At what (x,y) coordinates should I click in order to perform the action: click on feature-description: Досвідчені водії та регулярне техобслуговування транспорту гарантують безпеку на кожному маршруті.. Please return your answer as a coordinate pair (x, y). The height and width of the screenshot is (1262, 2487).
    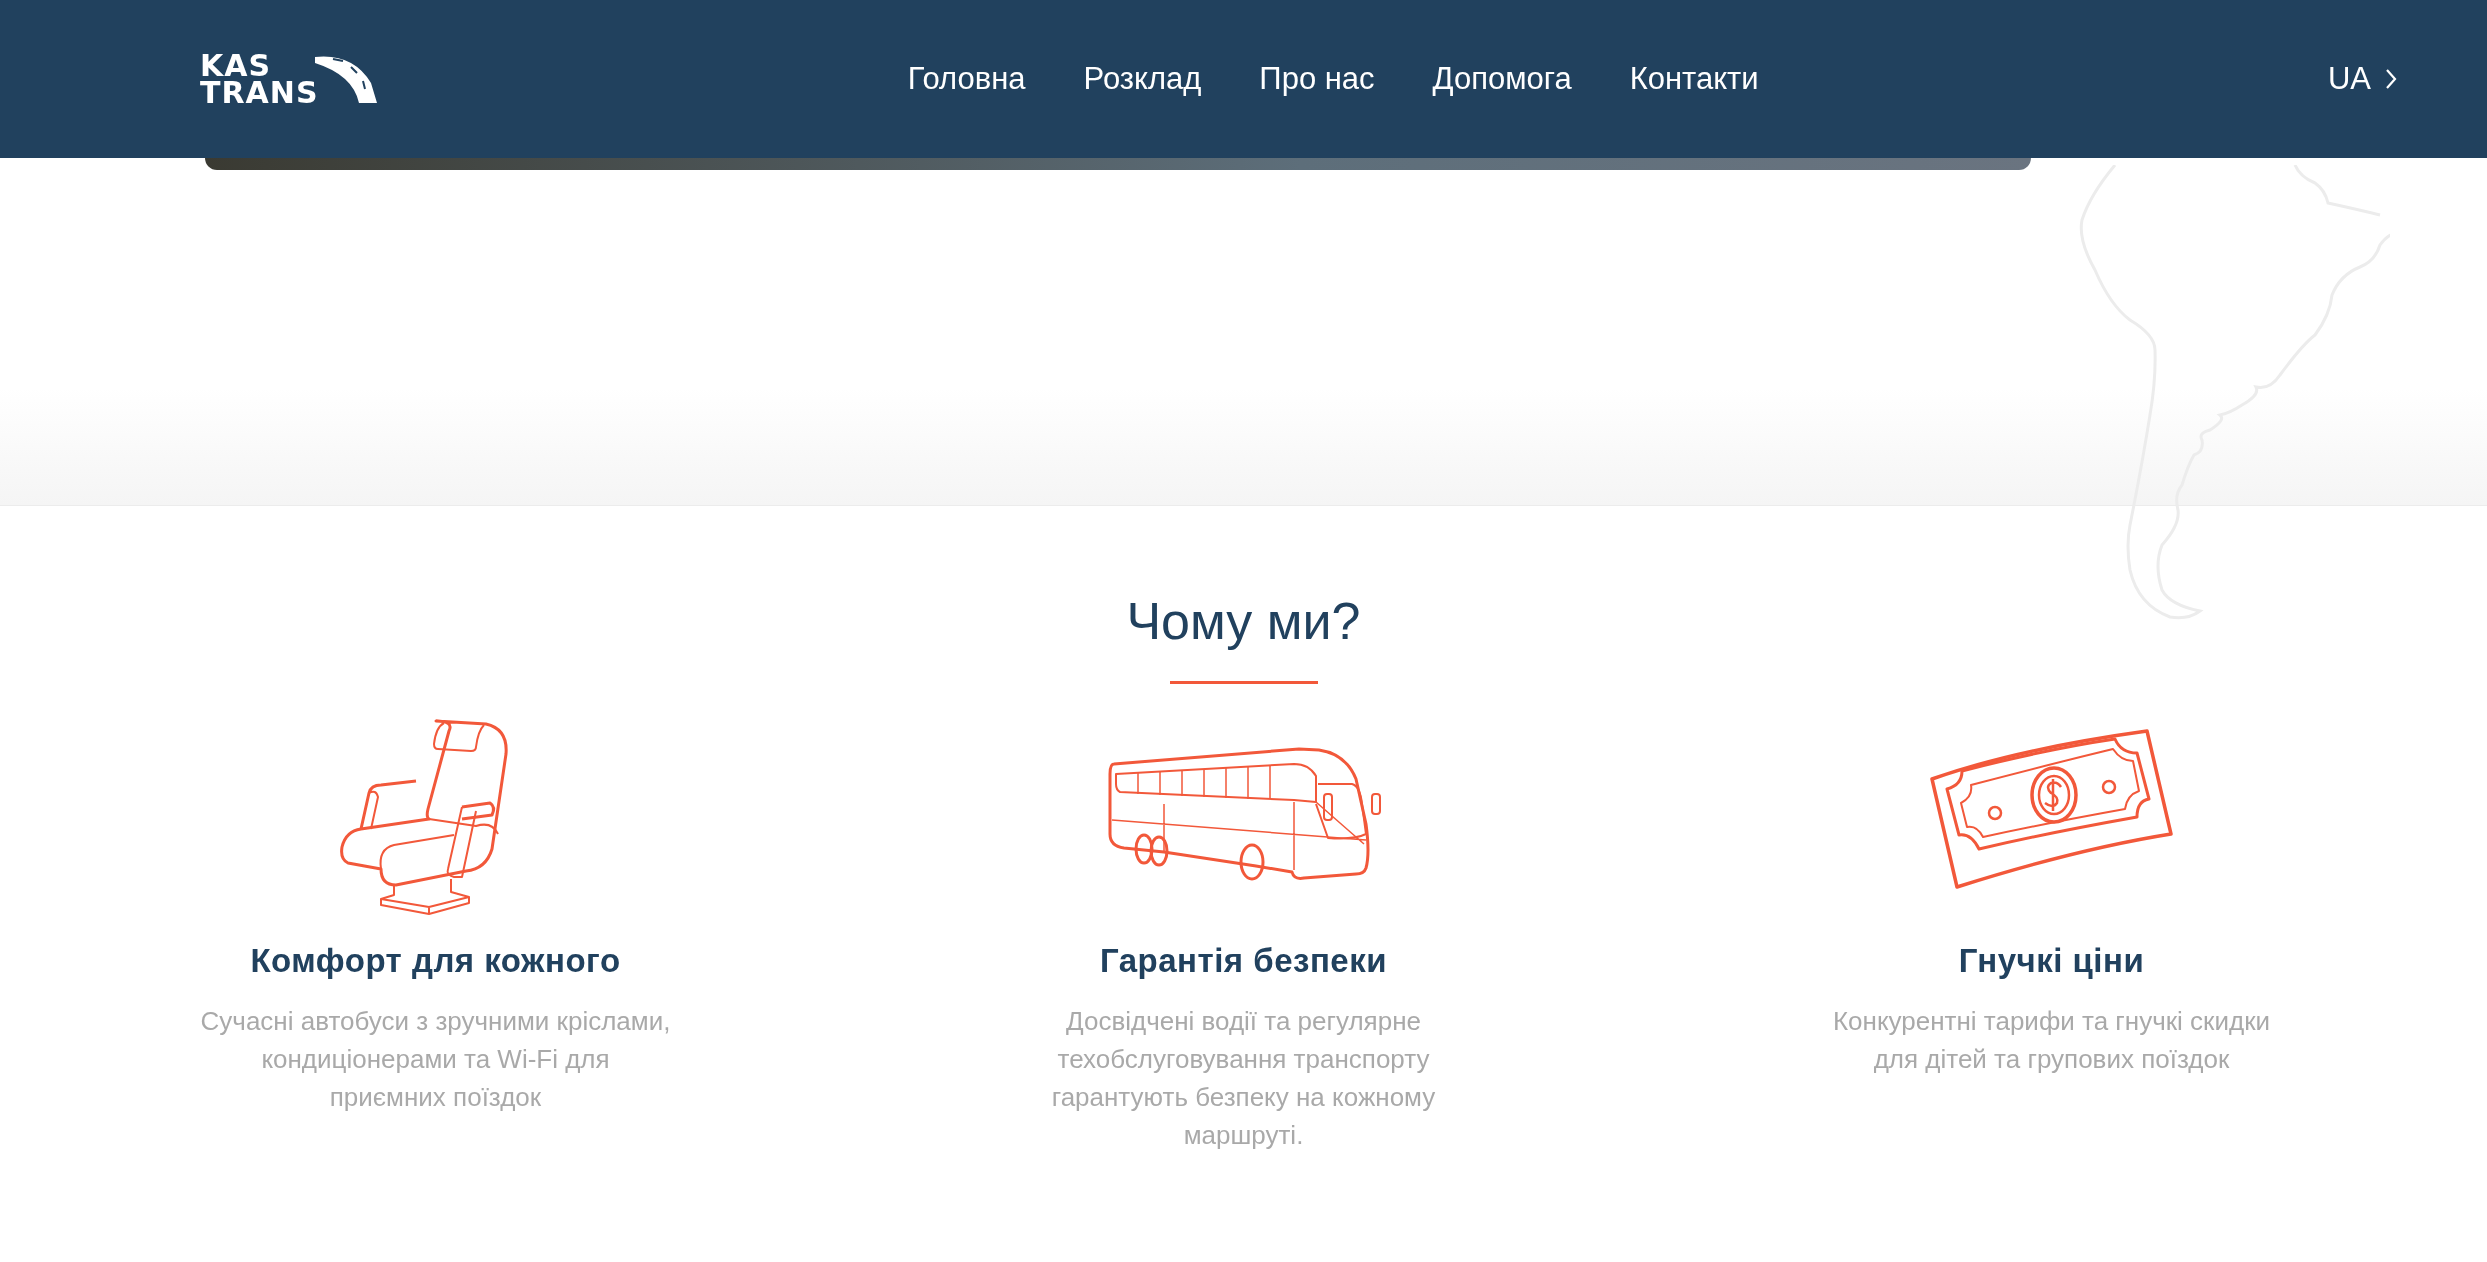
    Looking at the image, I should click on (1243, 1078).